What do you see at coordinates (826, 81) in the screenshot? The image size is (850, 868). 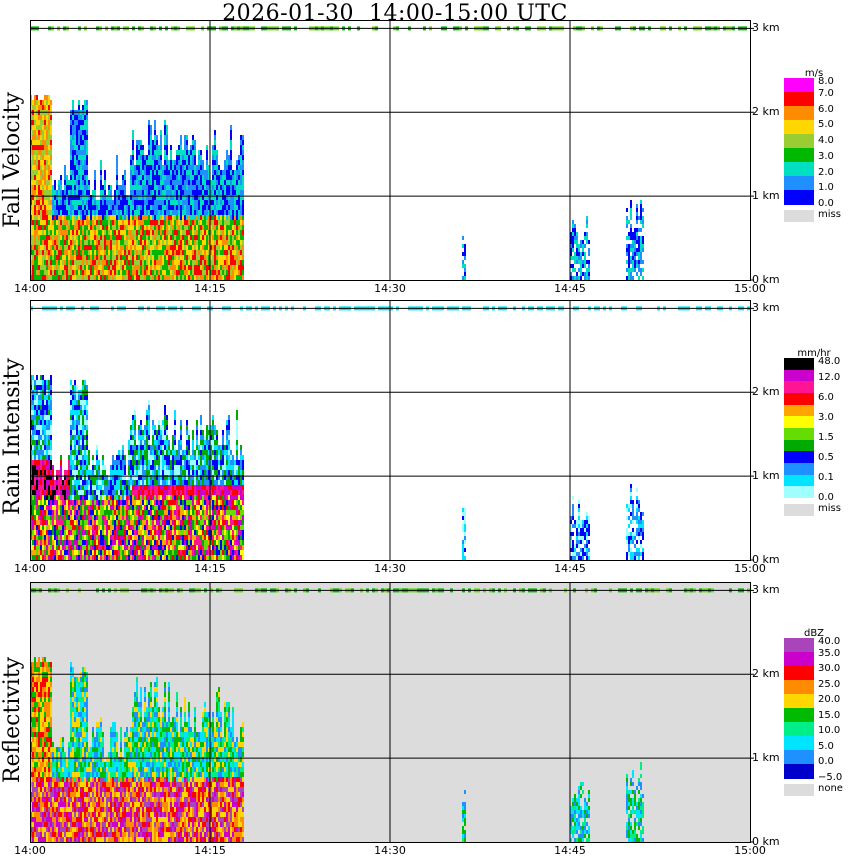 I see `colorbar-label: 8.0` at bounding box center [826, 81].